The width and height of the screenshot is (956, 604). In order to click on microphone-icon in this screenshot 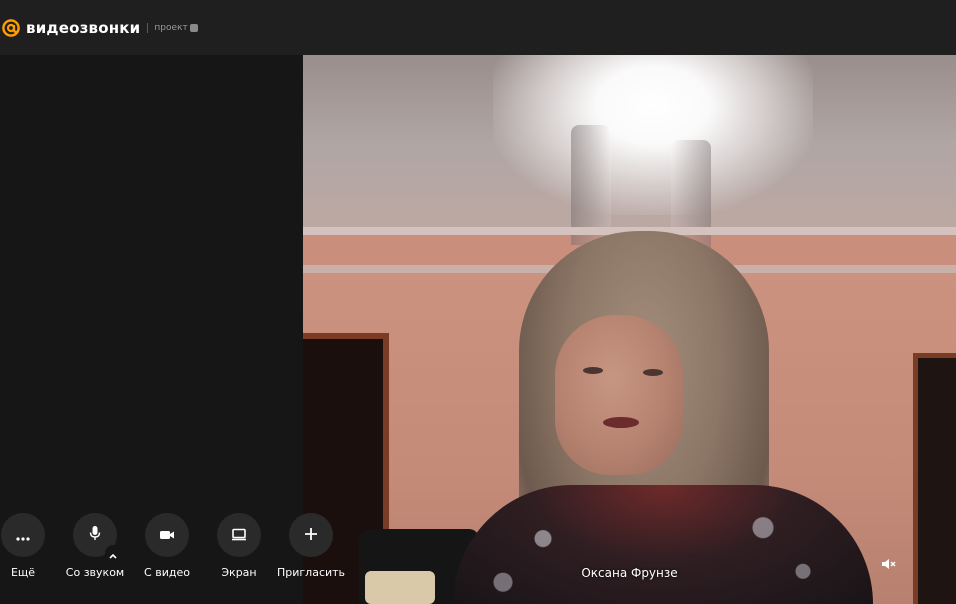, I will do `click(95, 535)`.